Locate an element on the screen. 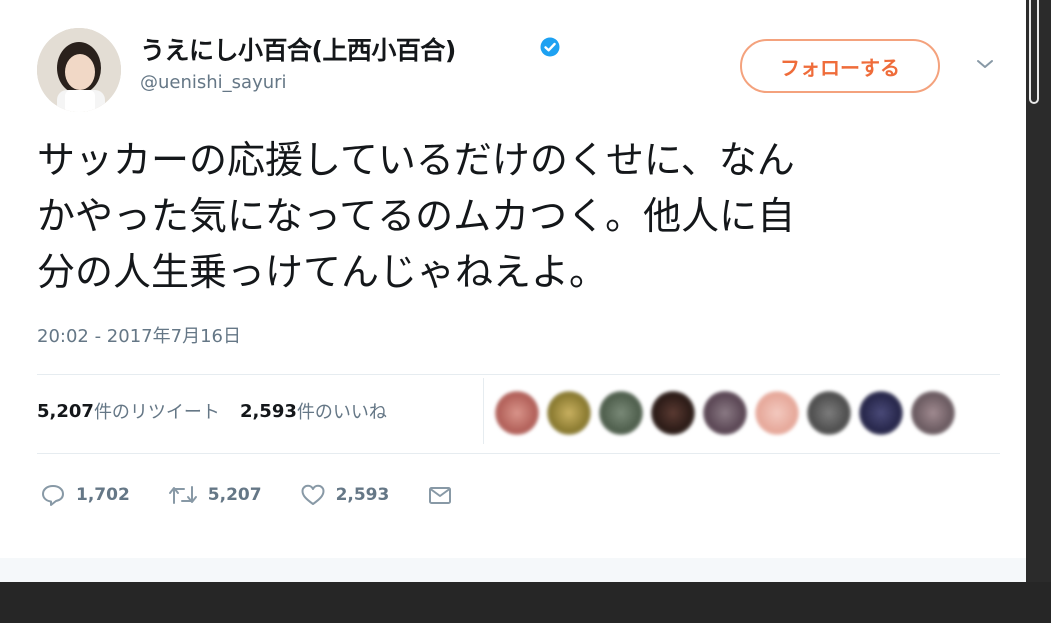 This screenshot has height=623, width=1051. tweet-timestamp: 20:02 - 2017年7月16日 is located at coordinates (139, 335).